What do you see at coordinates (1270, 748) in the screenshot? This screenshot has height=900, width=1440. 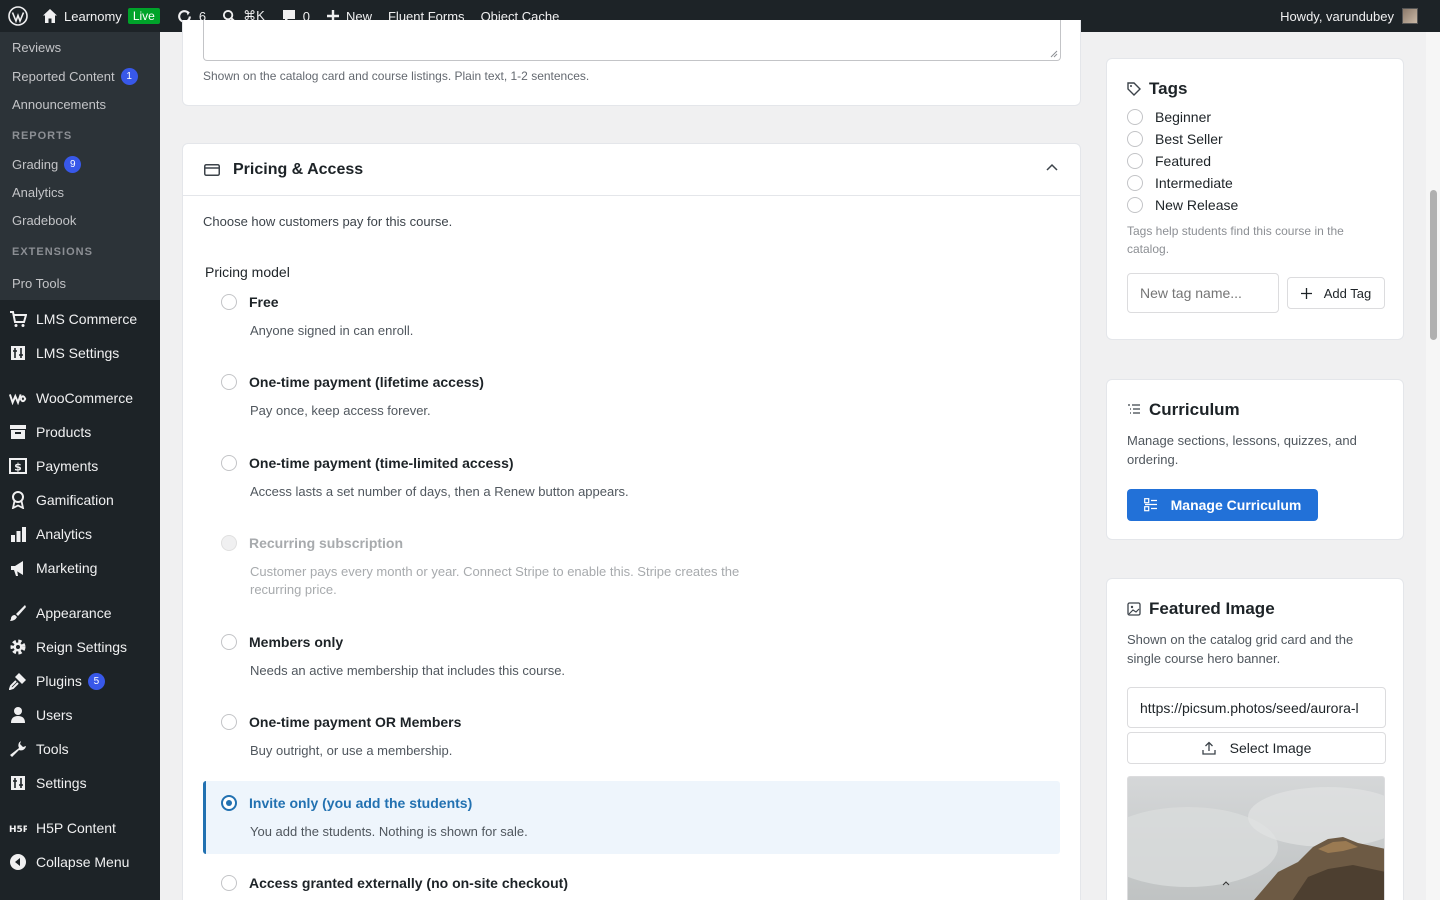 I see `select-image-label: Select Image` at bounding box center [1270, 748].